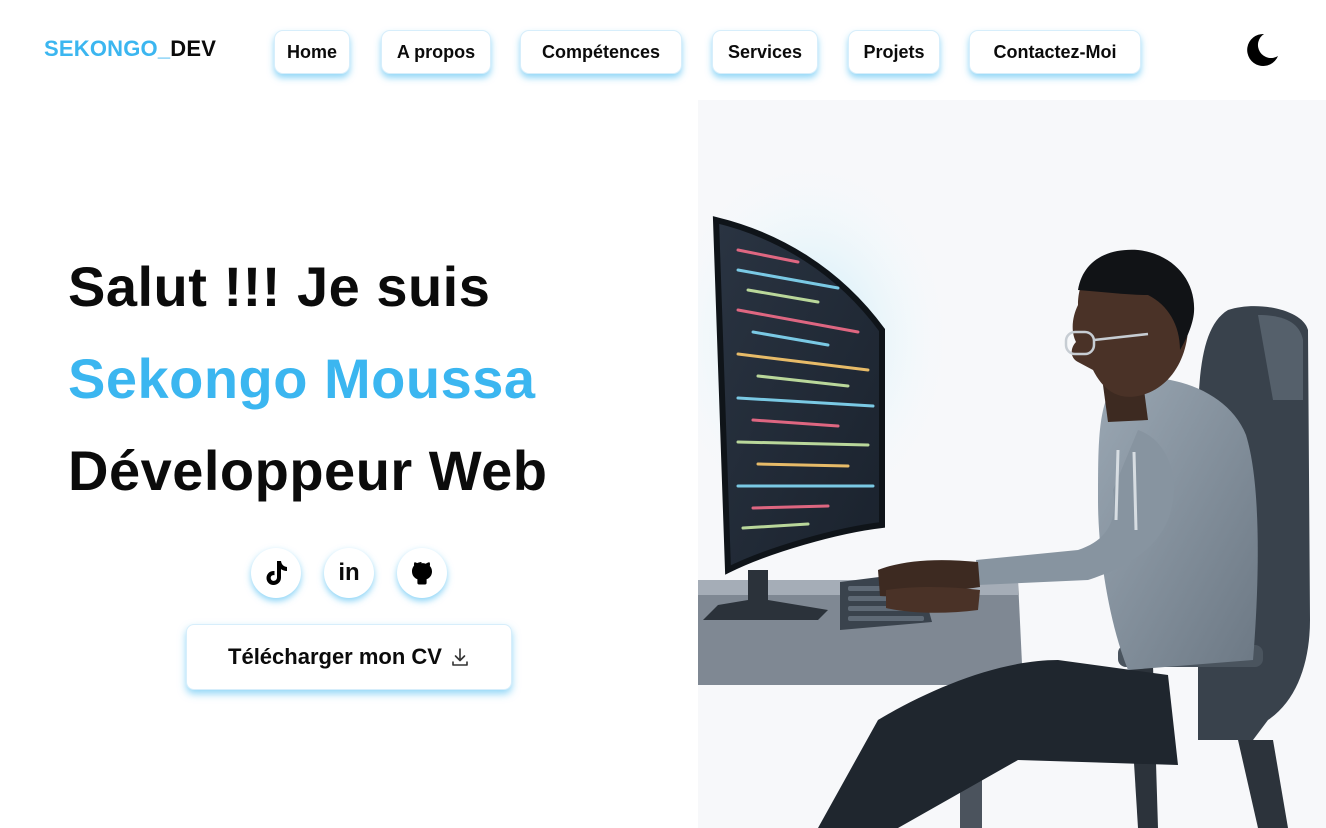 The height and width of the screenshot is (828, 1326). What do you see at coordinates (302, 378) in the screenshot?
I see `hero-name: Sekongo Moussa` at bounding box center [302, 378].